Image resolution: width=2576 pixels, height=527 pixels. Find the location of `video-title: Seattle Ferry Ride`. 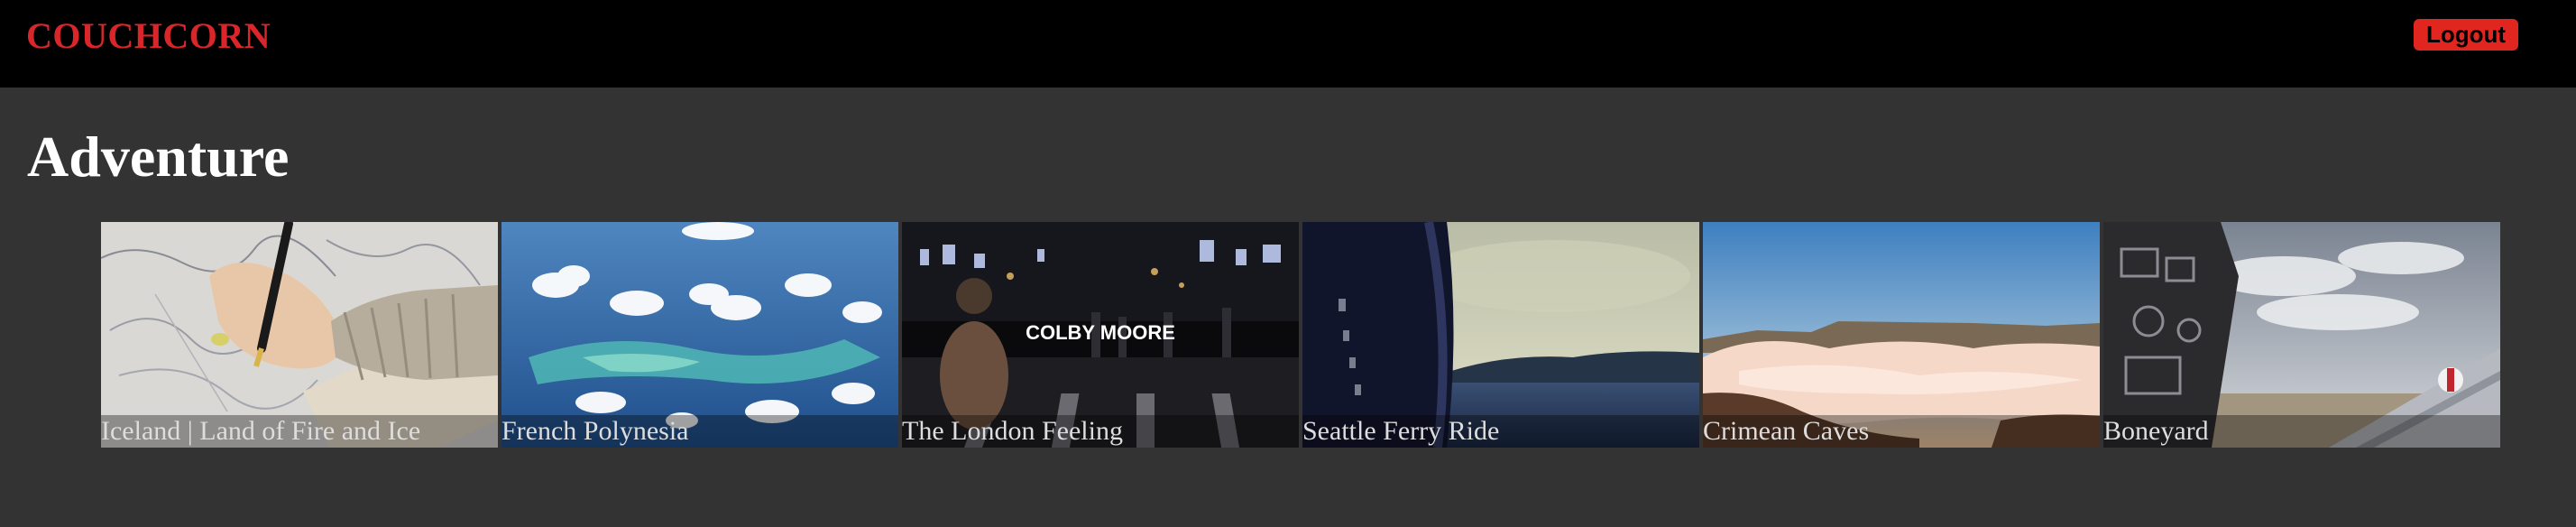

video-title: Seattle Ferry Ride is located at coordinates (1401, 431).